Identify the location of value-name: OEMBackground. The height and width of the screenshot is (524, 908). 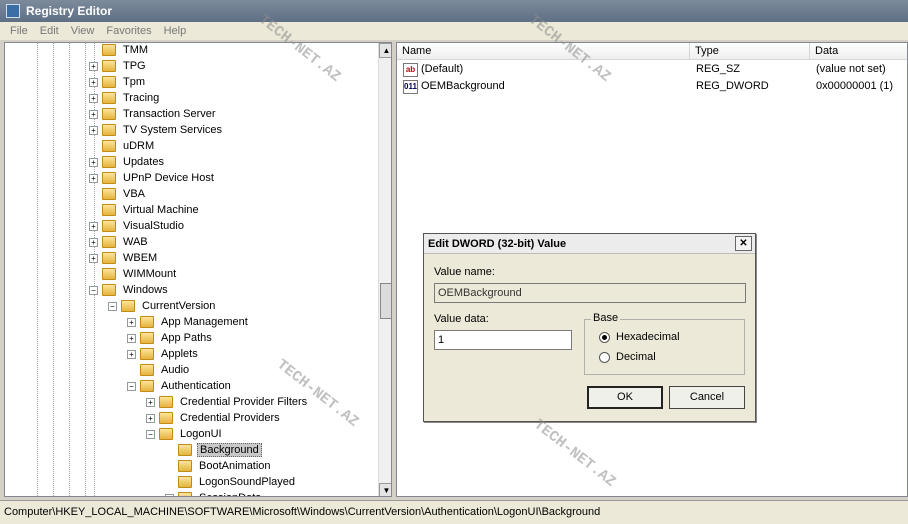
(463, 86).